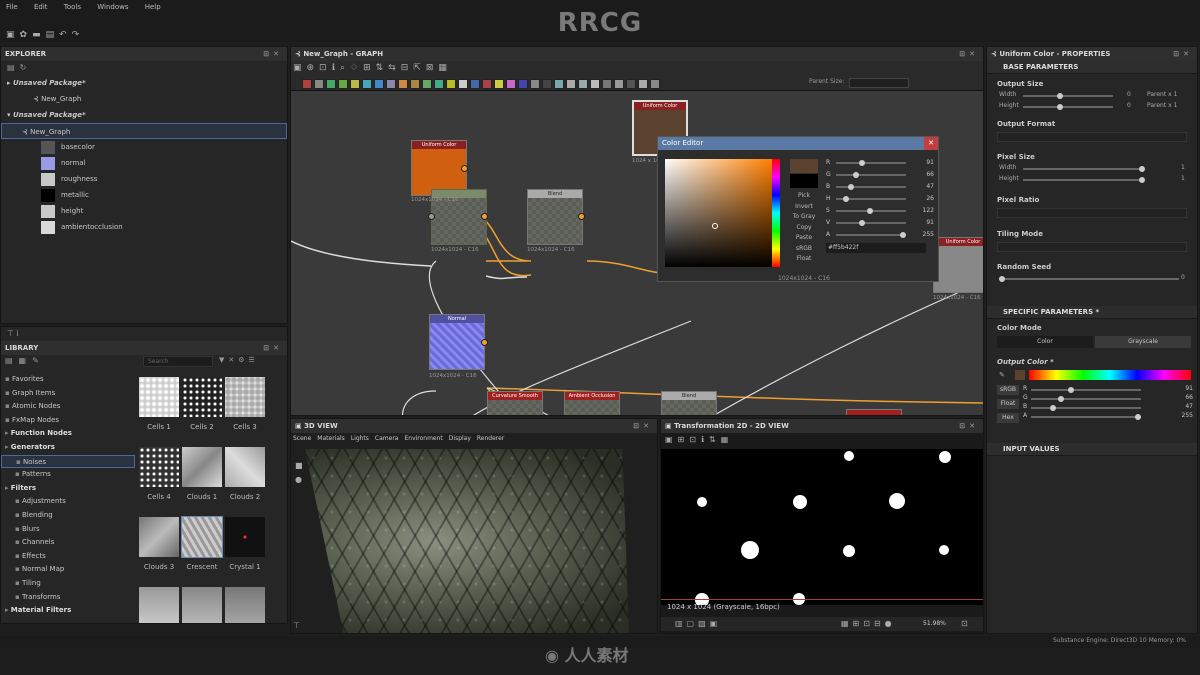 This screenshot has height=675, width=1200. I want to click on eyedropper-icon: ✎, so click(1002, 375).